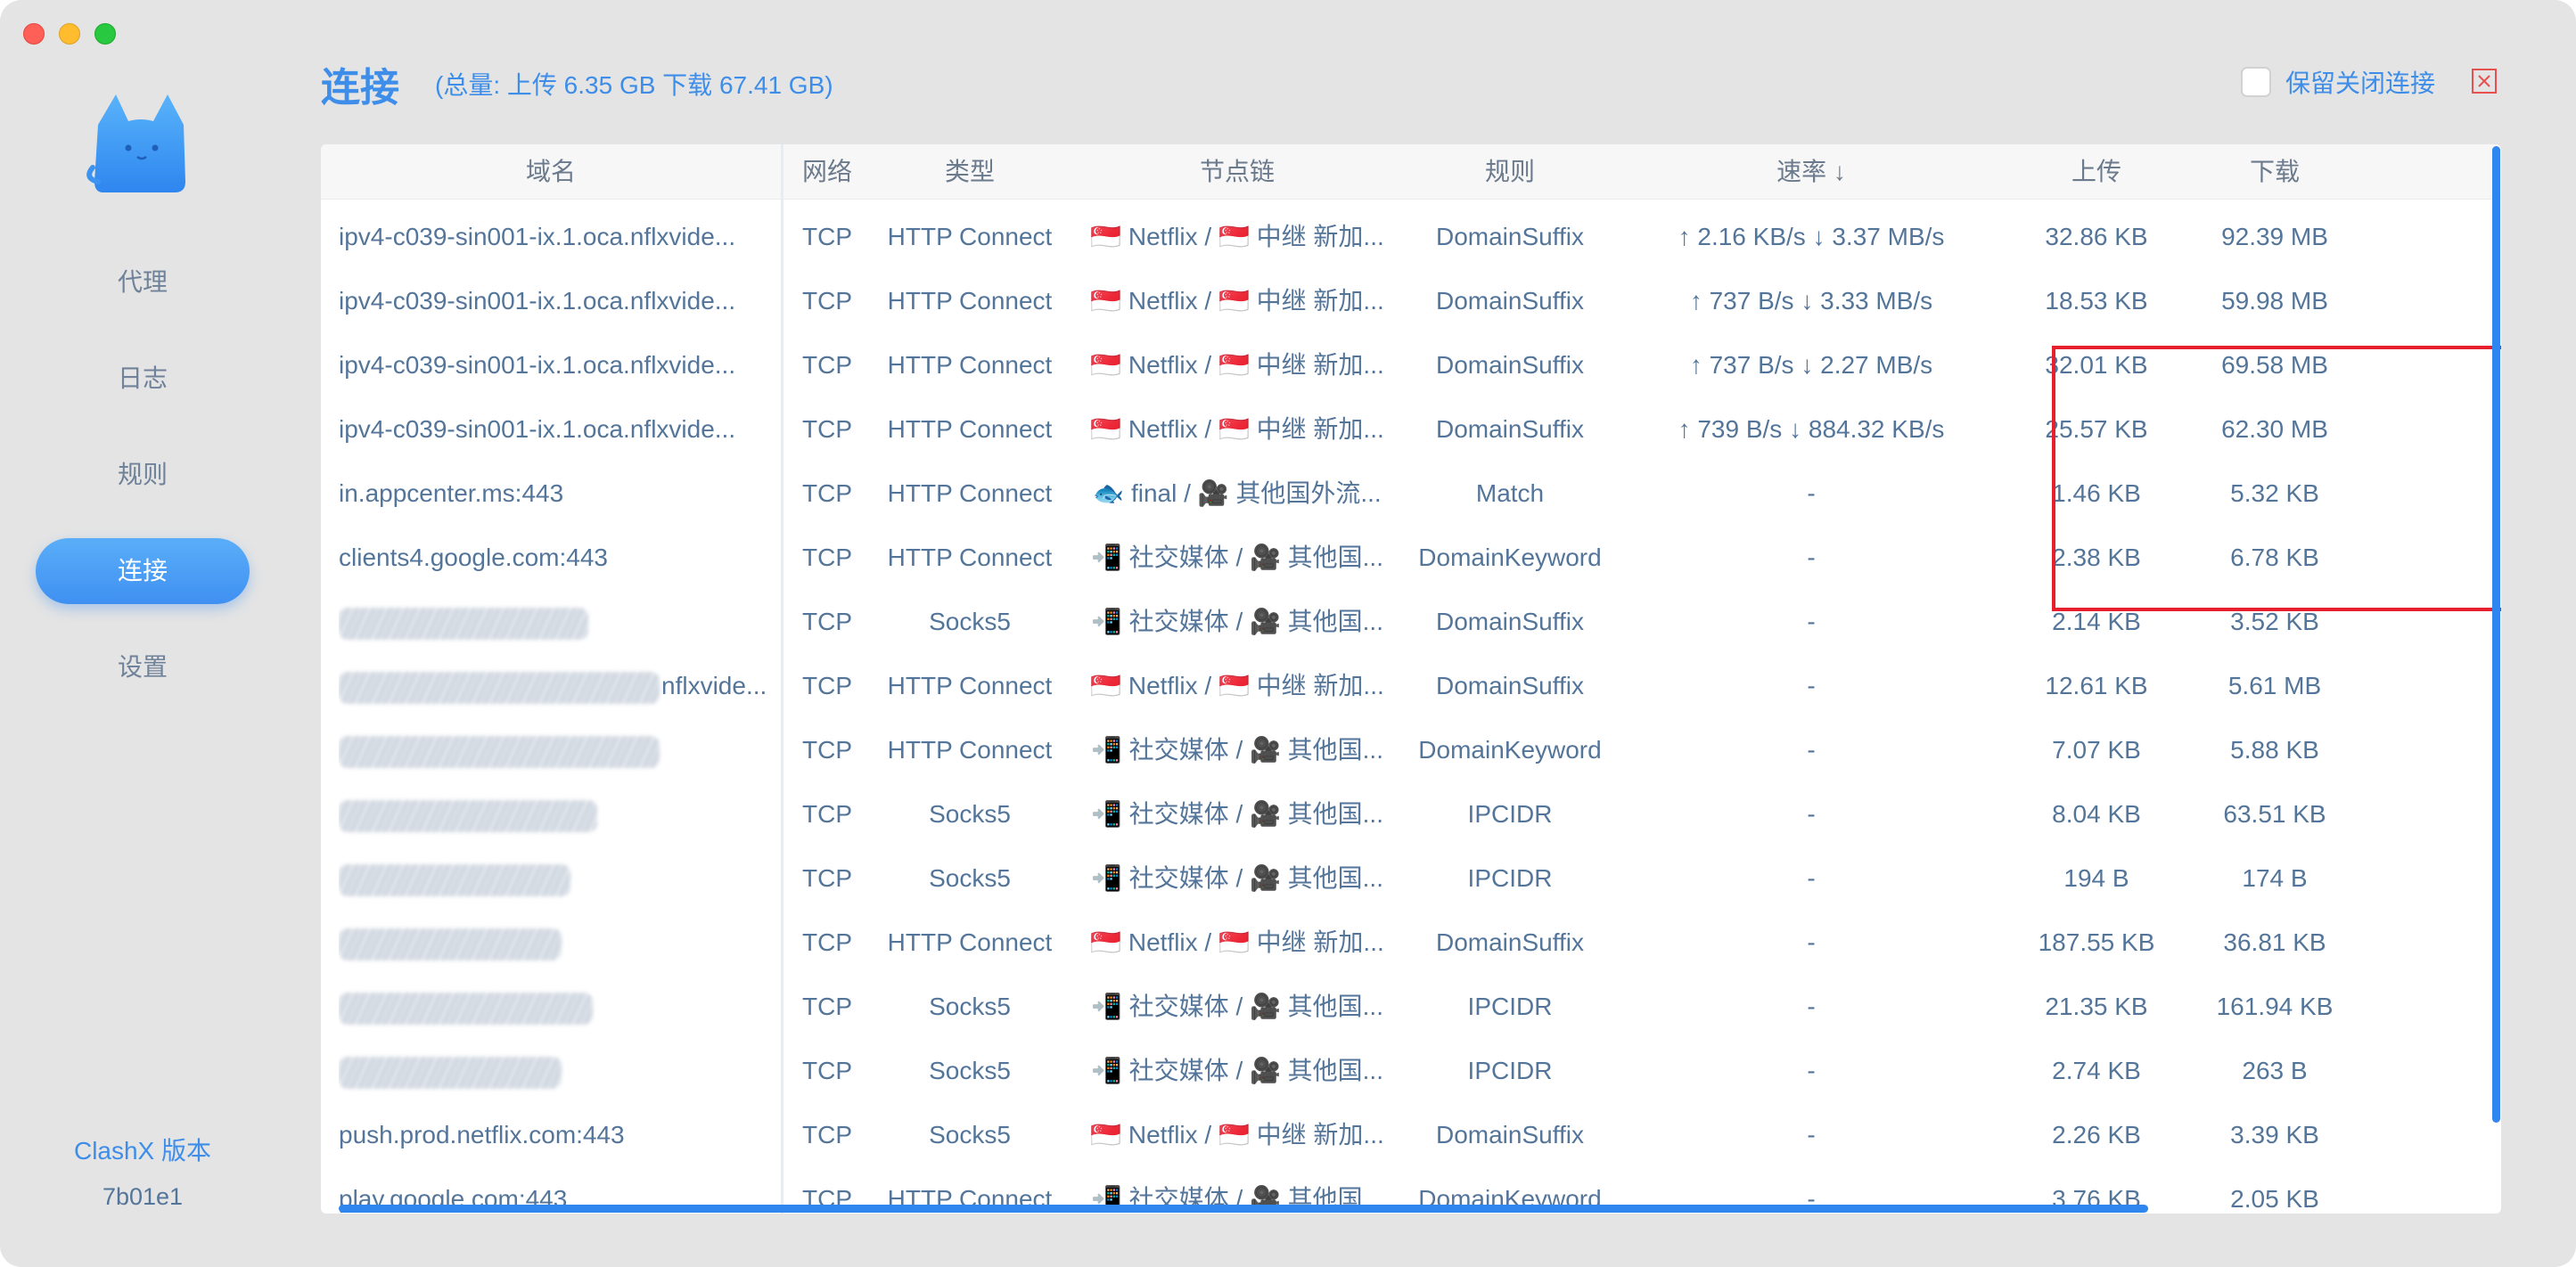 Image resolution: width=2576 pixels, height=1267 pixels. I want to click on cell-domain: clients4.google.com:443, so click(557, 558).